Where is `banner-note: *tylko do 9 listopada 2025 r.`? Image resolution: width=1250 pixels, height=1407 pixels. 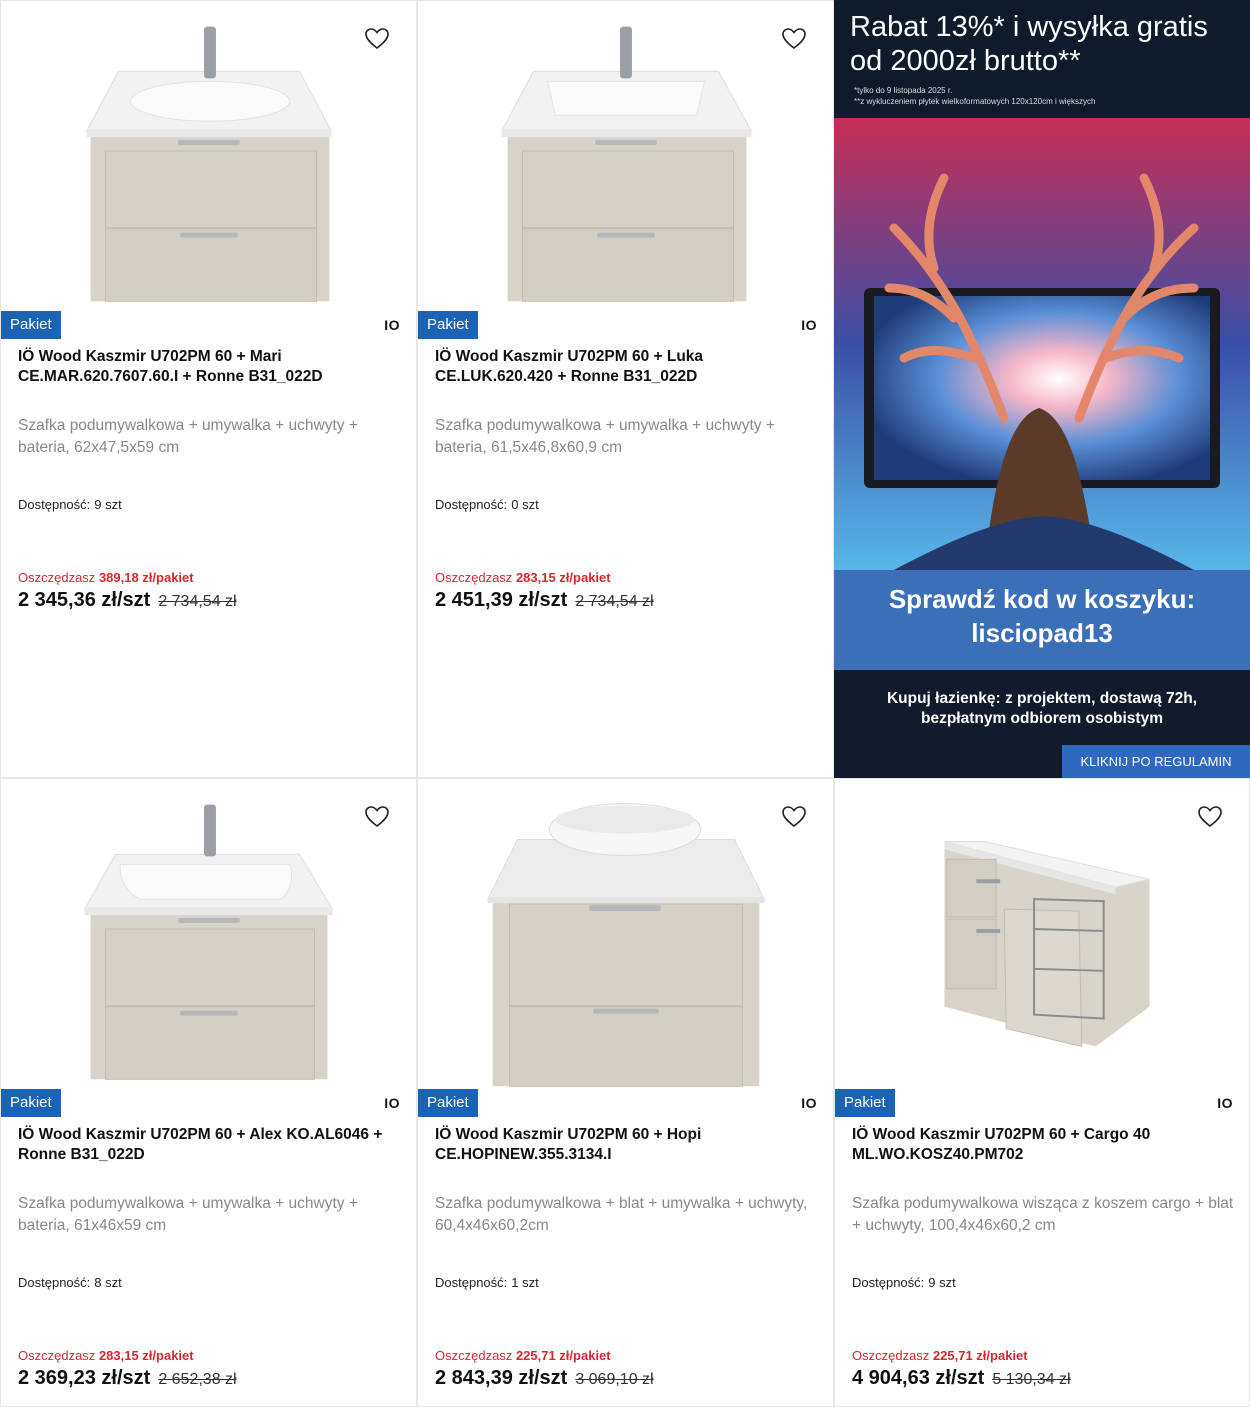 banner-note: *tylko do 9 listopada 2025 r. is located at coordinates (903, 90).